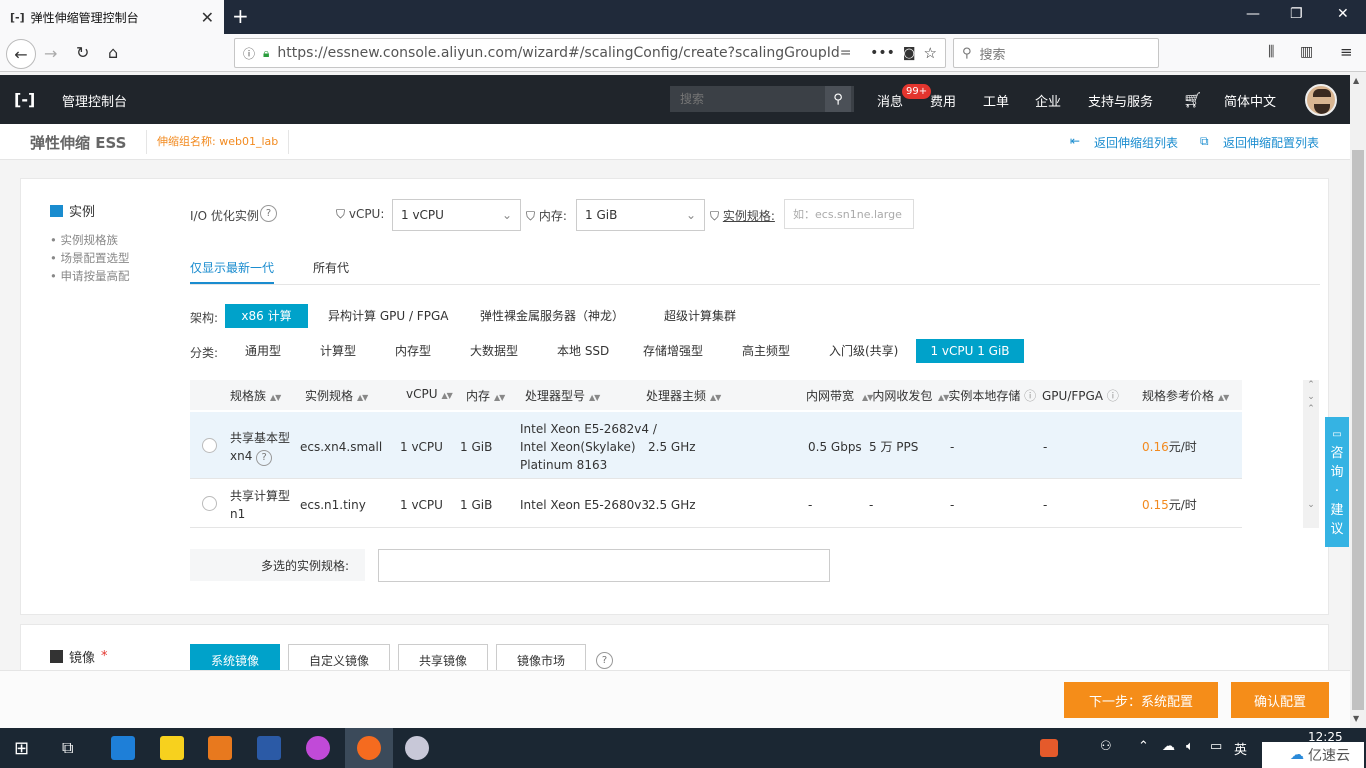 The width and height of the screenshot is (1366, 768). What do you see at coordinates (1271, 52) in the screenshot?
I see `library-icon: ⫼` at bounding box center [1271, 52].